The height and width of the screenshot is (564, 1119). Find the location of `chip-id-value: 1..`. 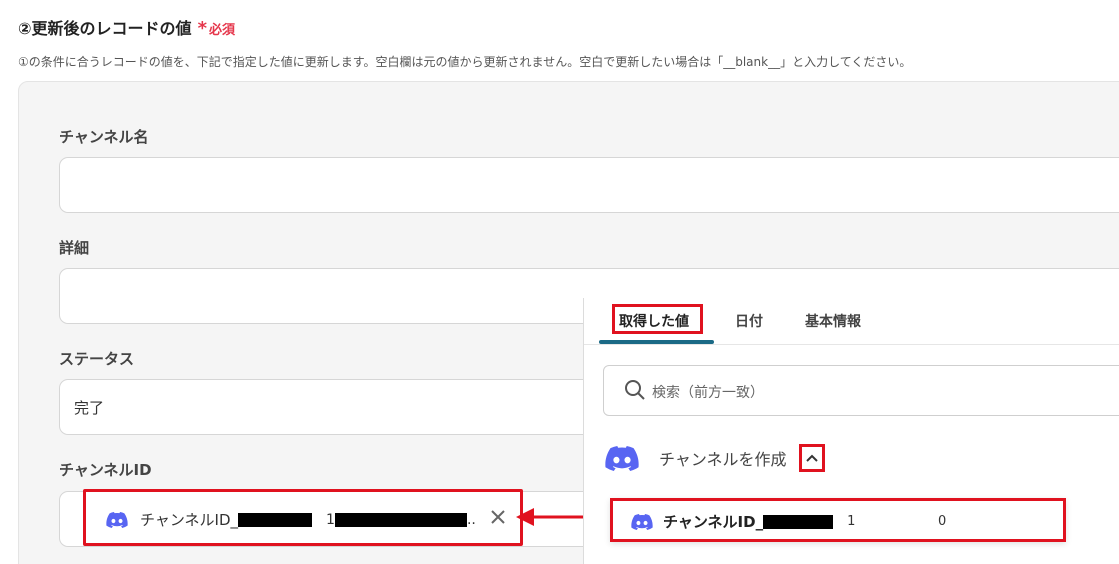

chip-id-value: 1.. is located at coordinates (401, 520).